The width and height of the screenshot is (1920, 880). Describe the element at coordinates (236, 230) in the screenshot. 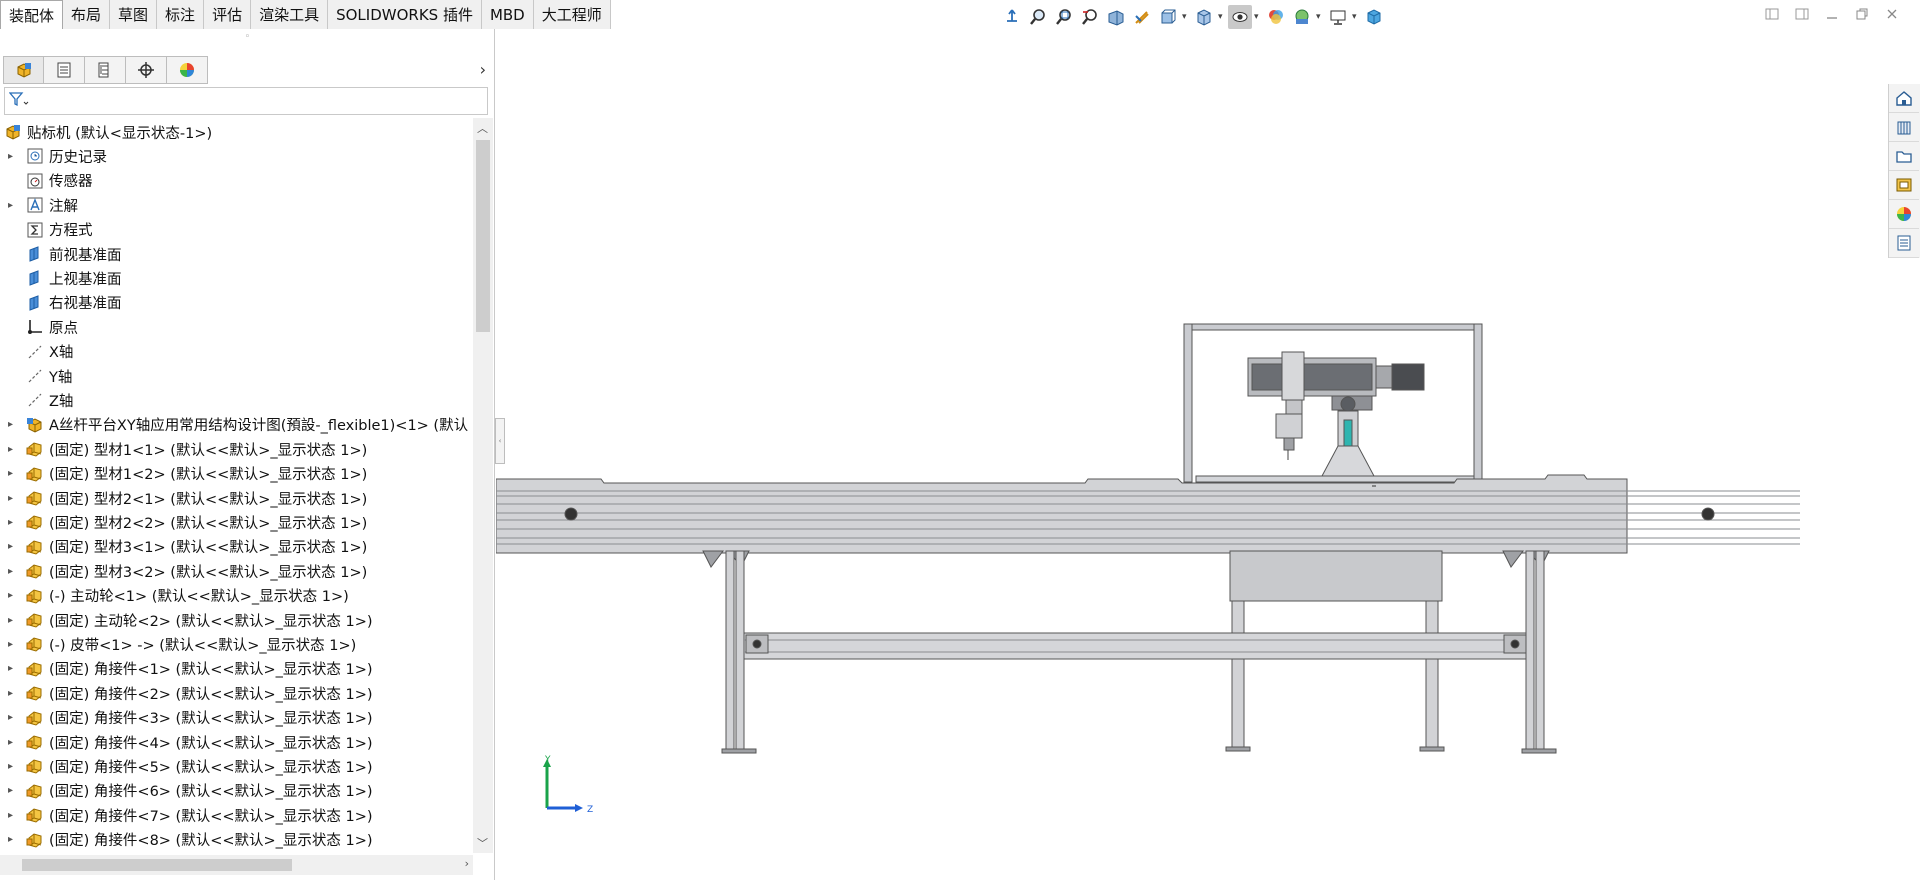

I see `tree-item: 方程式` at that location.